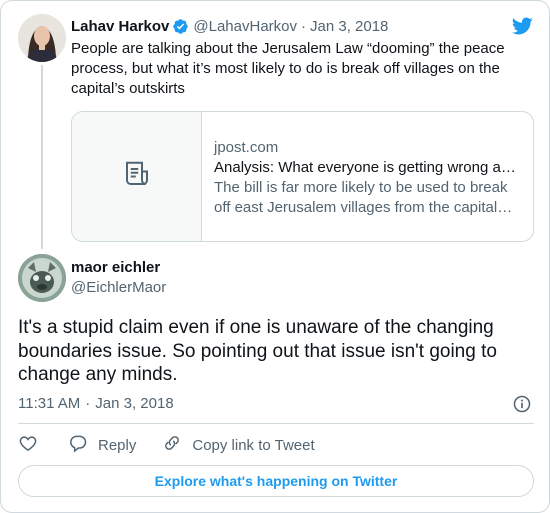 This screenshot has width=550, height=513. I want to click on tweet-timestamp: 11:31 AM · Jan 3, 2018, so click(96, 403).